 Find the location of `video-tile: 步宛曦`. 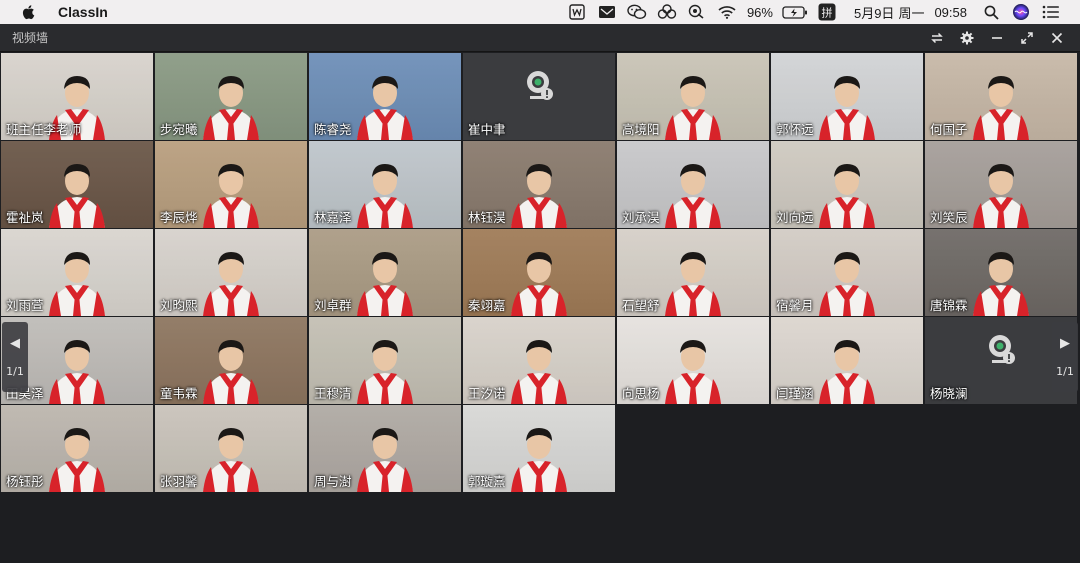

video-tile: 步宛曦 is located at coordinates (231, 96).